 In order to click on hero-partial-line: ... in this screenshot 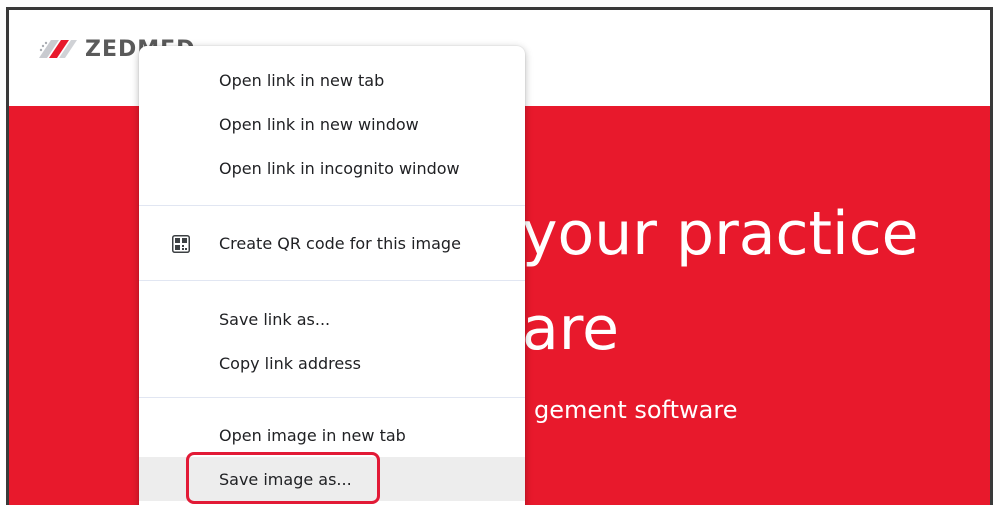, I will do `click(545, 502)`.